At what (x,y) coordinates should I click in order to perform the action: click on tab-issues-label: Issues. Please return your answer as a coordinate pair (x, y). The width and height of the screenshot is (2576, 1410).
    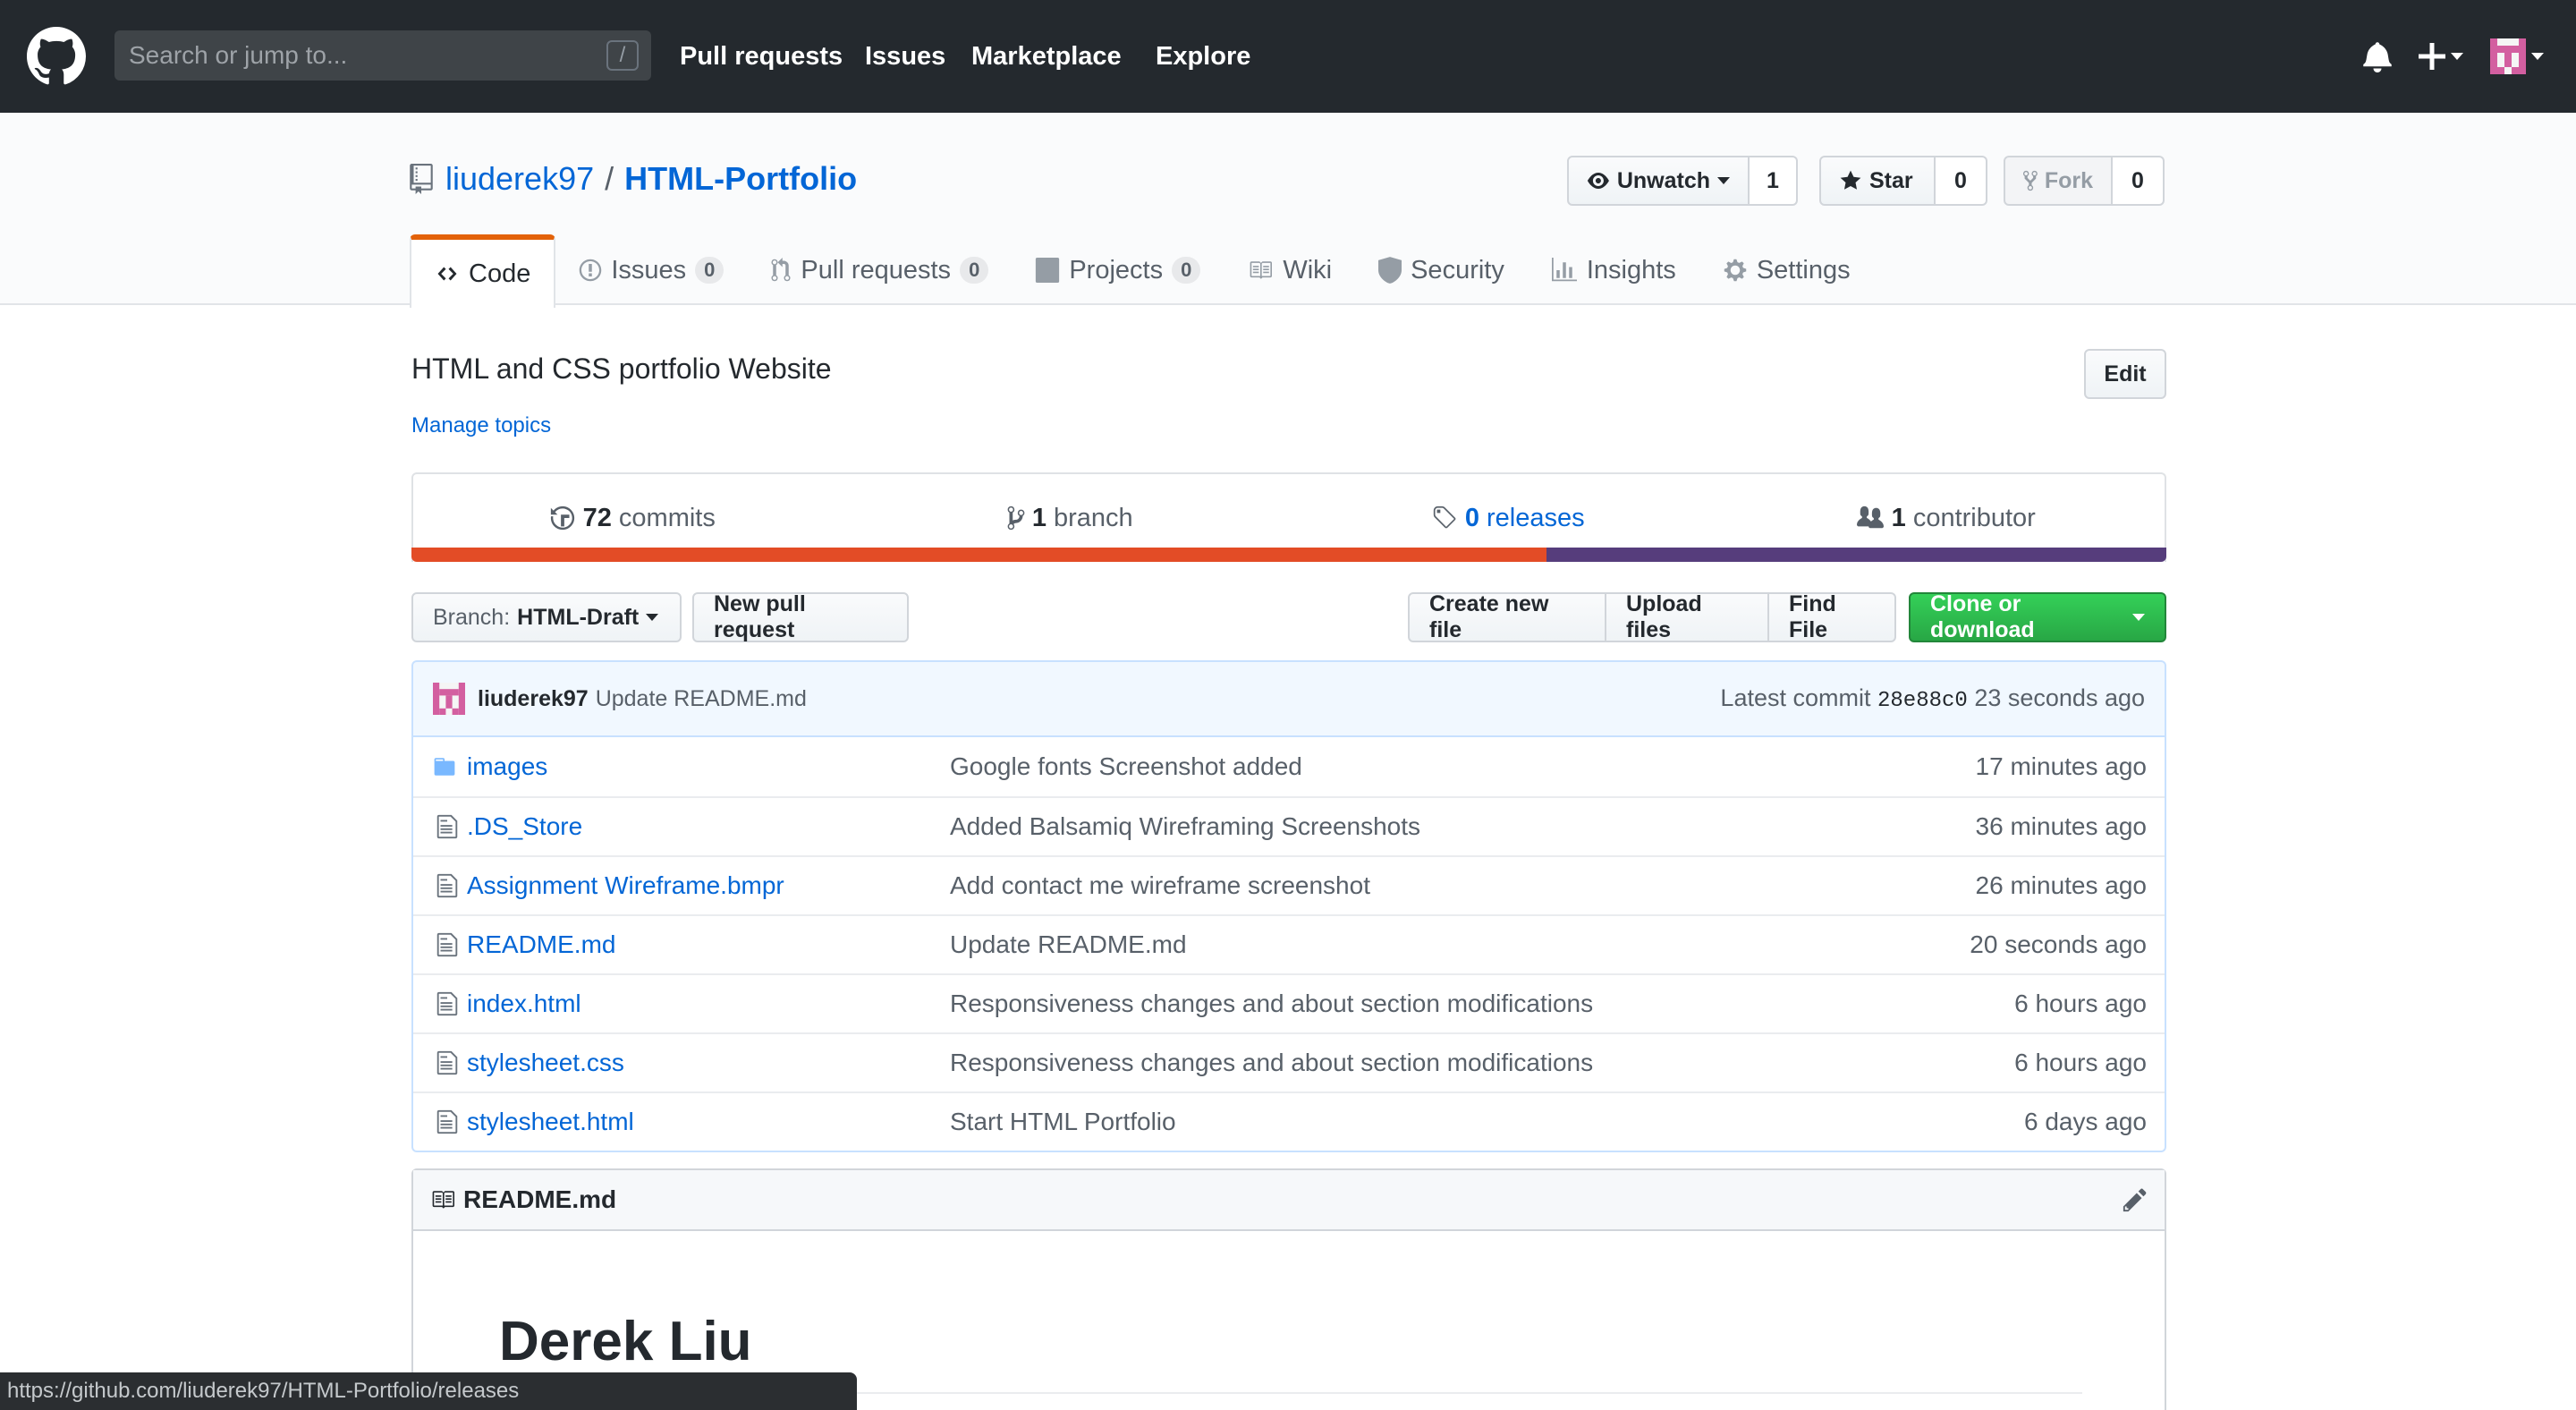
    Looking at the image, I should click on (649, 270).